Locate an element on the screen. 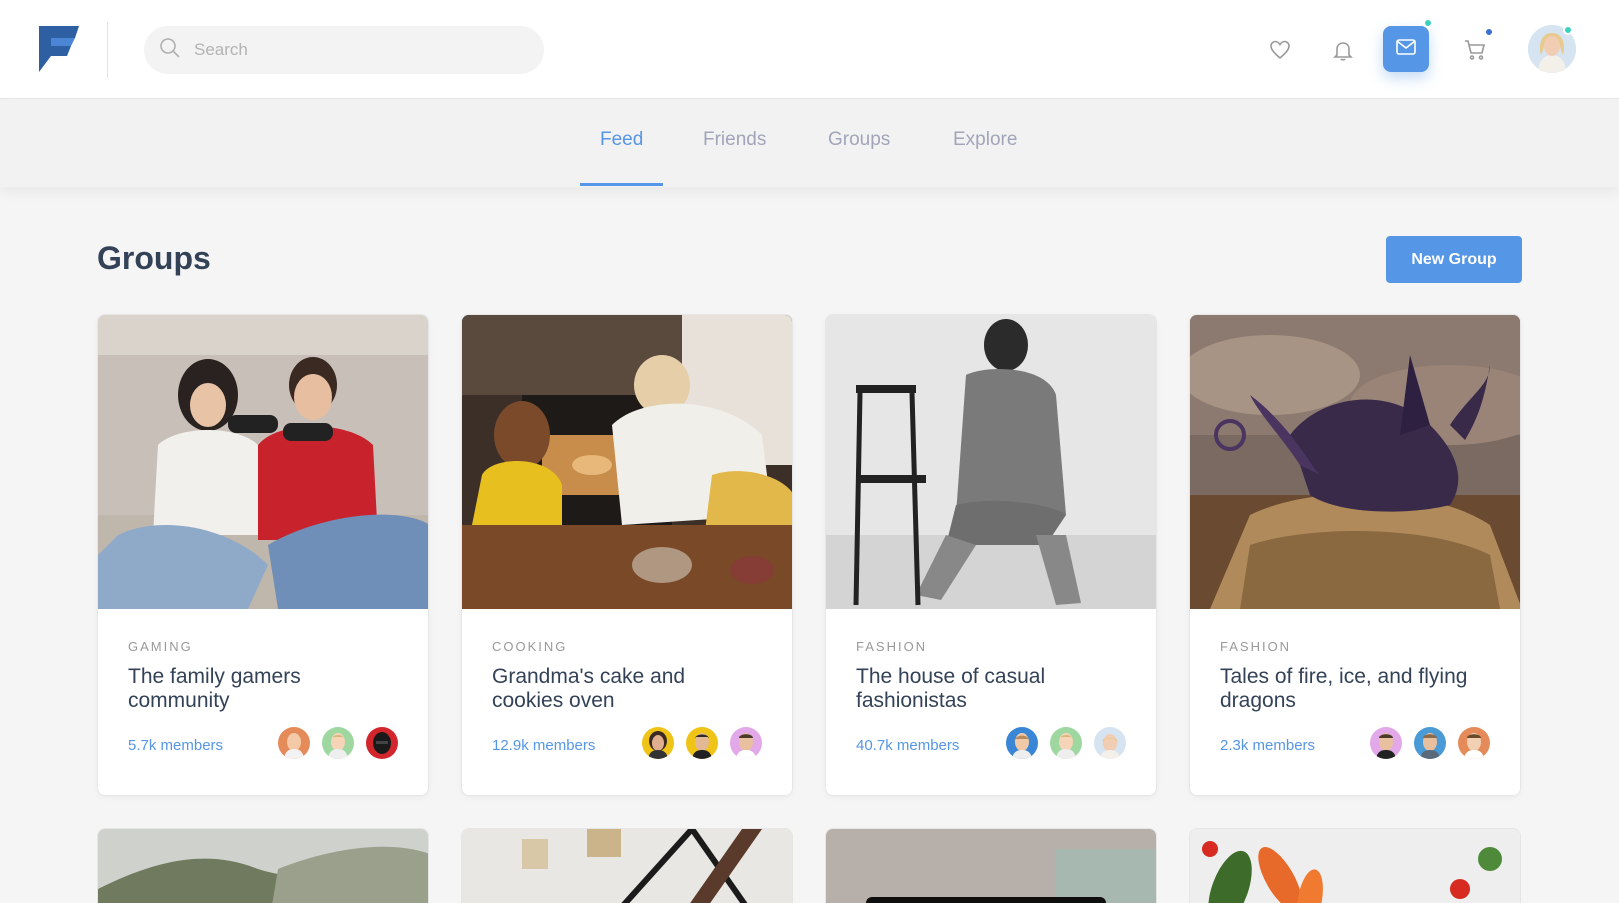  active-tab-indicator is located at coordinates (621, 184).